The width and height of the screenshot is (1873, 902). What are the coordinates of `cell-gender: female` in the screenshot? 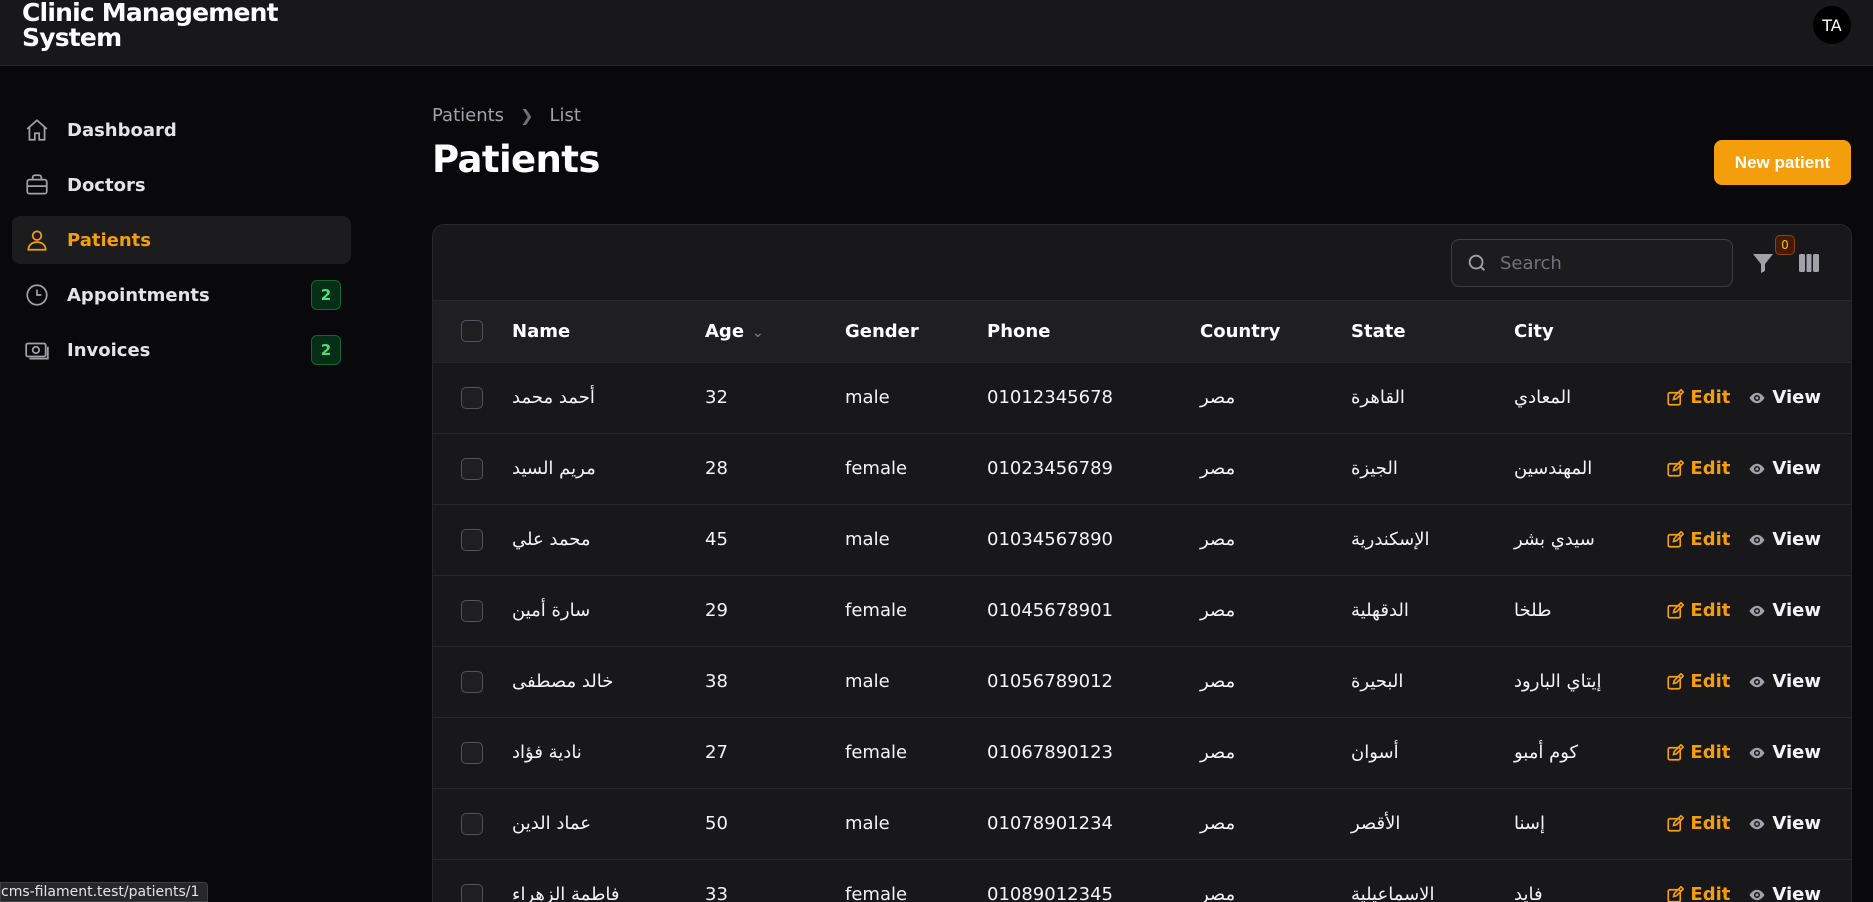 It's located at (876, 468).